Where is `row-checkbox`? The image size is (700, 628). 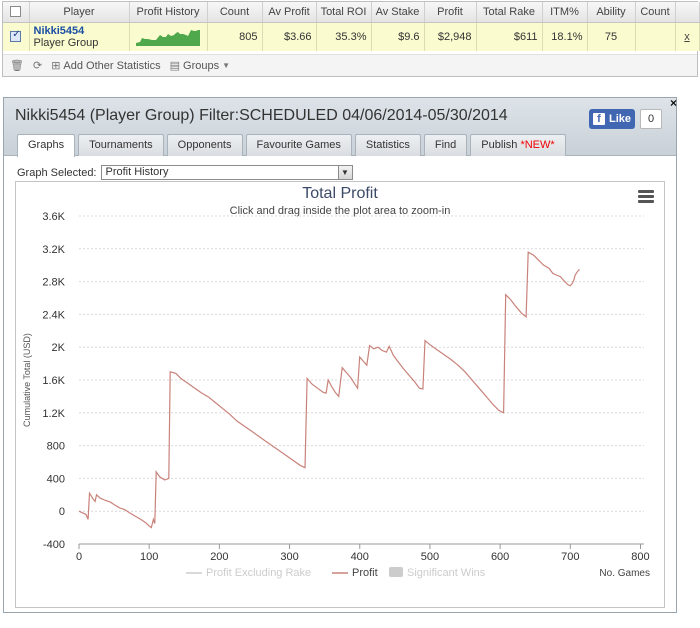
row-checkbox is located at coordinates (16, 36).